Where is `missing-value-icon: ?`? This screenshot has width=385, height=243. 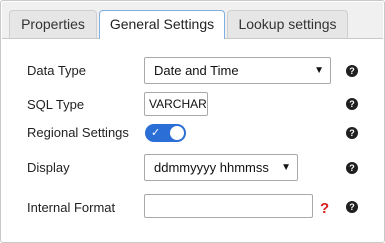
missing-value-icon: ? is located at coordinates (325, 208).